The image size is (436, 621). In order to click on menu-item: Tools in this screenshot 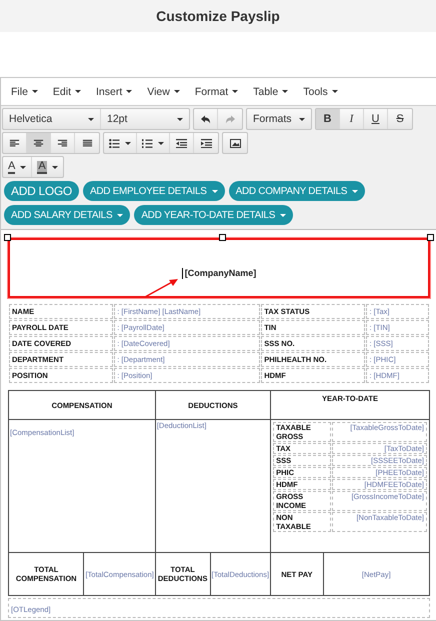, I will do `click(322, 92)`.